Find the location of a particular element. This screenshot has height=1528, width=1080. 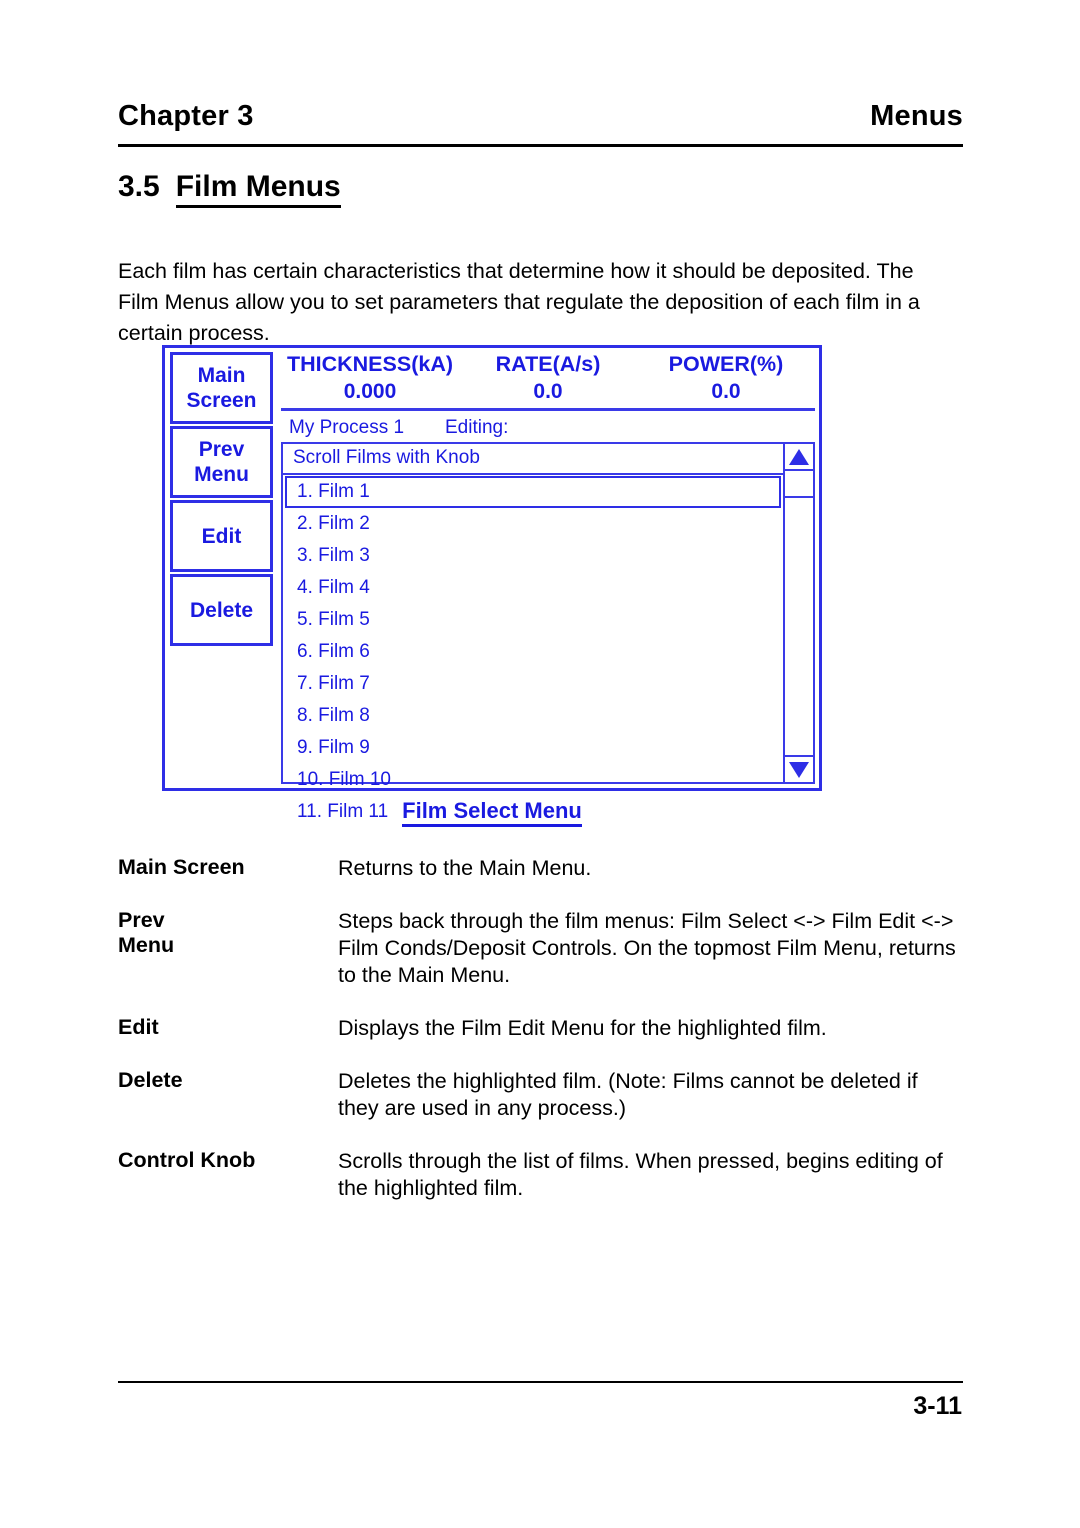

definition-term-line1: Edit is located at coordinates (138, 1027).